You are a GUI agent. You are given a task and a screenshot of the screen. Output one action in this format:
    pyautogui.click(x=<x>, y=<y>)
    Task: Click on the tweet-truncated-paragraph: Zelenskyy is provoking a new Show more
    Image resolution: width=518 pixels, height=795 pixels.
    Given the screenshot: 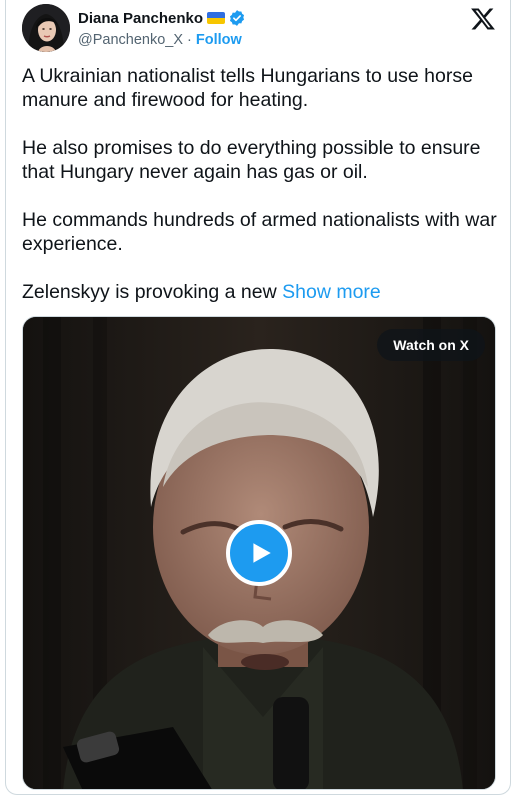 What is the action you would take?
    pyautogui.click(x=262, y=292)
    